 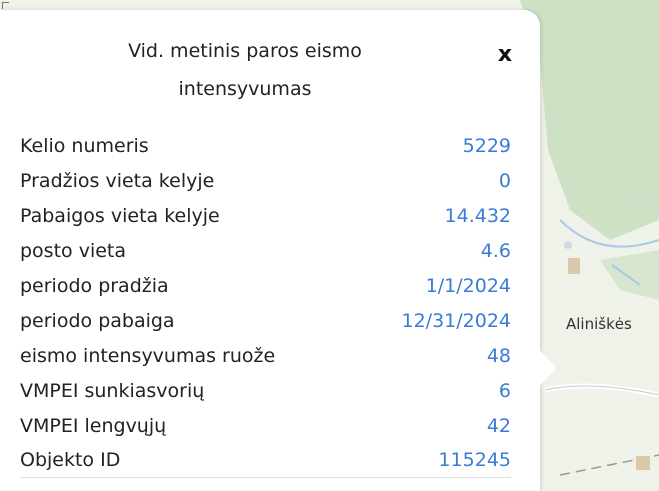 I want to click on attribute-key: Objekto ID, so click(x=70, y=460).